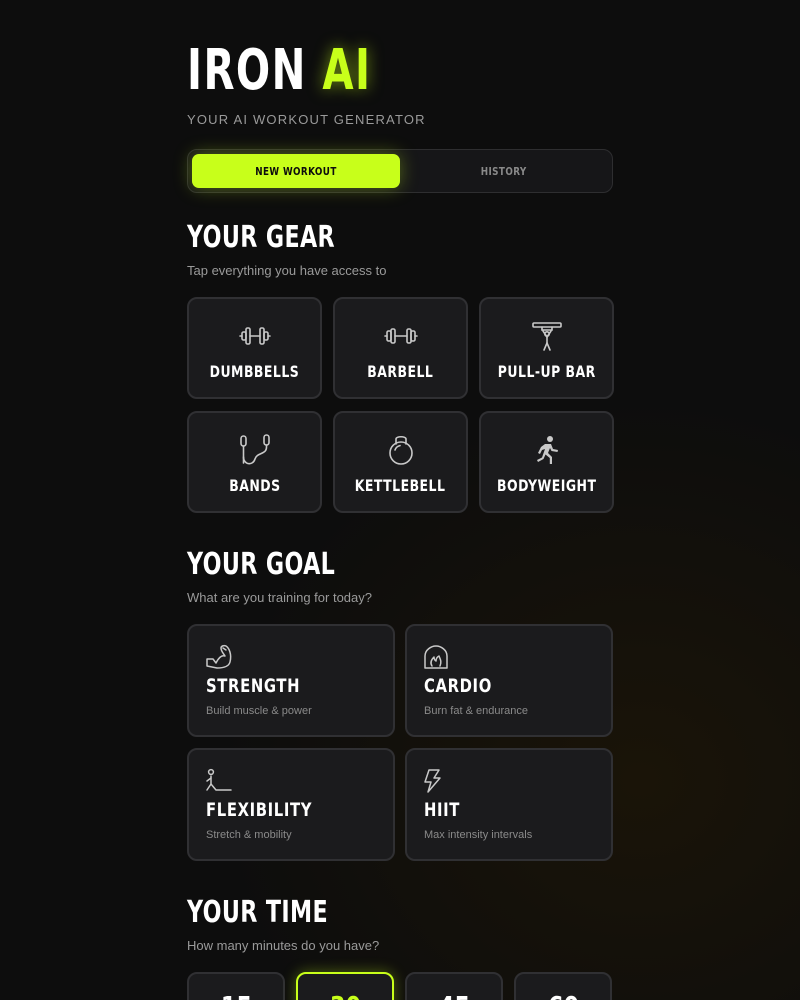  Describe the element at coordinates (454, 986) in the screenshot. I see `time-option-45: 45` at that location.